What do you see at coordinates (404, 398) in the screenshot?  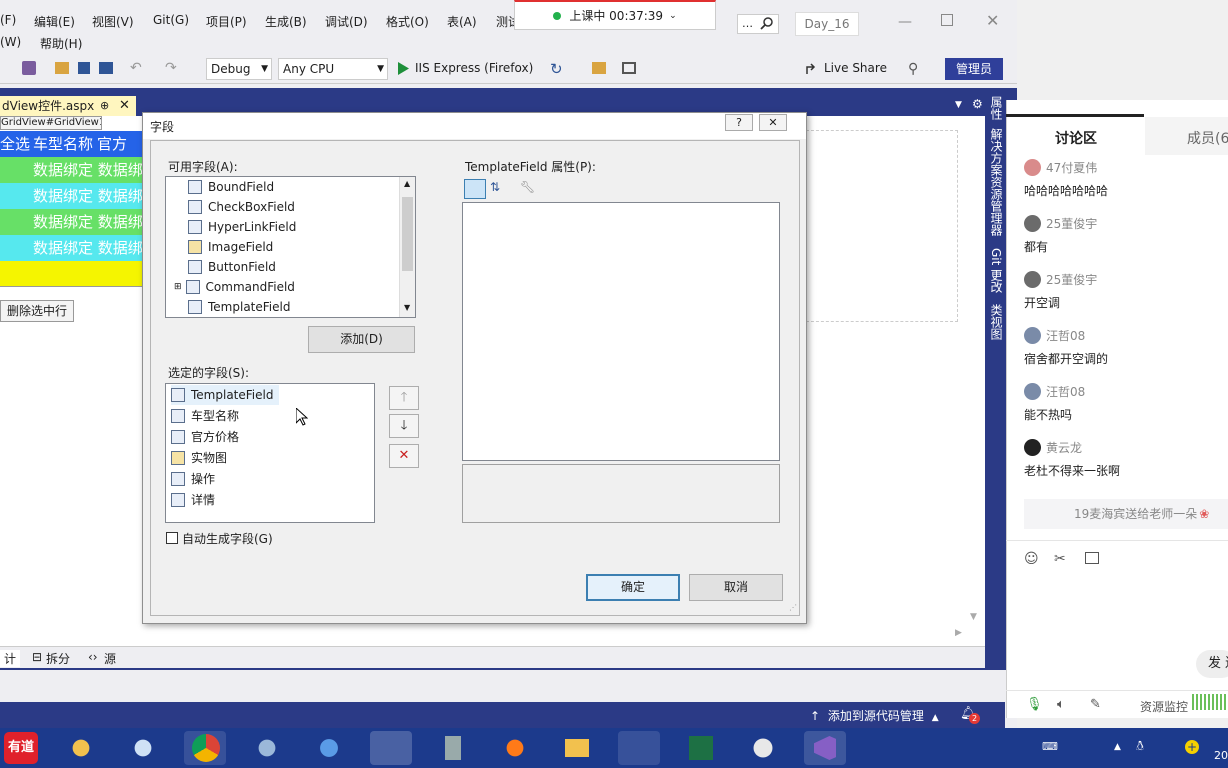 I see `move-up-button: 🡑︎` at bounding box center [404, 398].